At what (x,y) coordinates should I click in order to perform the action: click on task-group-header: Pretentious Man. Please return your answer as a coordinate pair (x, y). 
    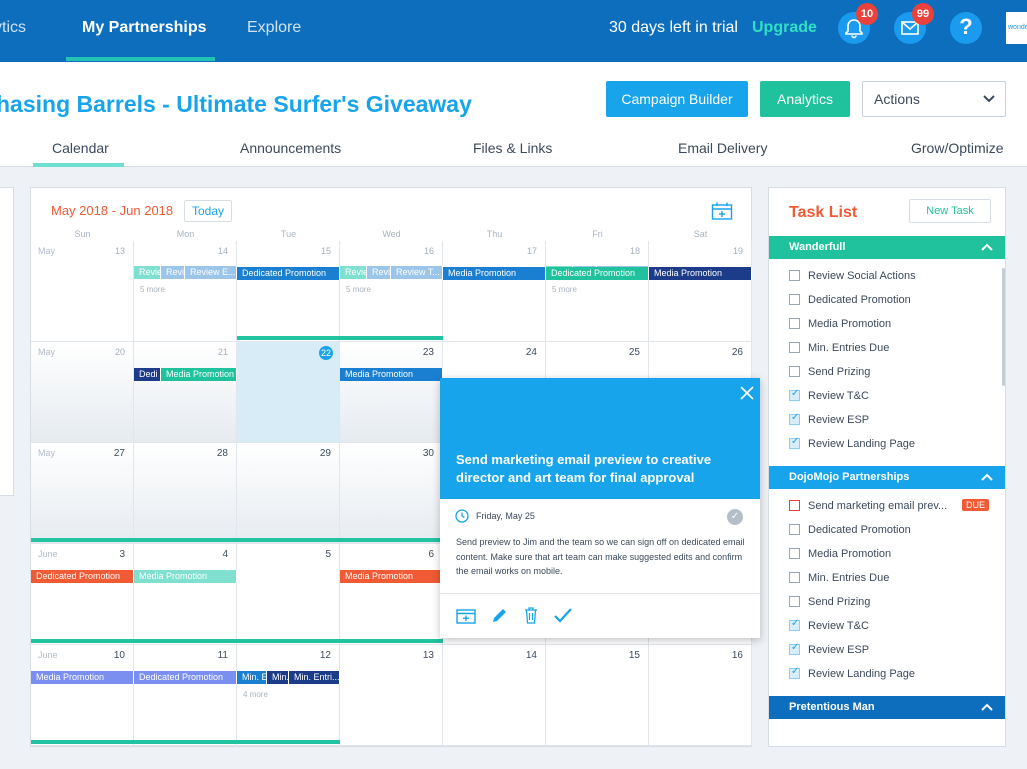
    Looking at the image, I should click on (887, 707).